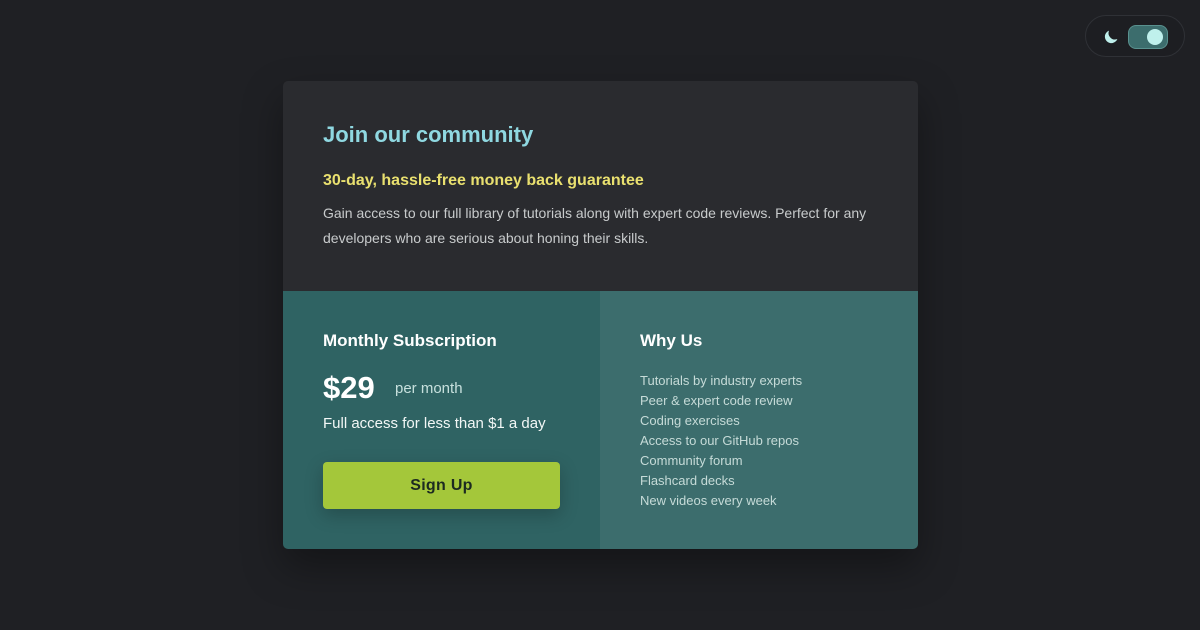  I want to click on benefit-item: Access to our GitHub repos, so click(719, 440).